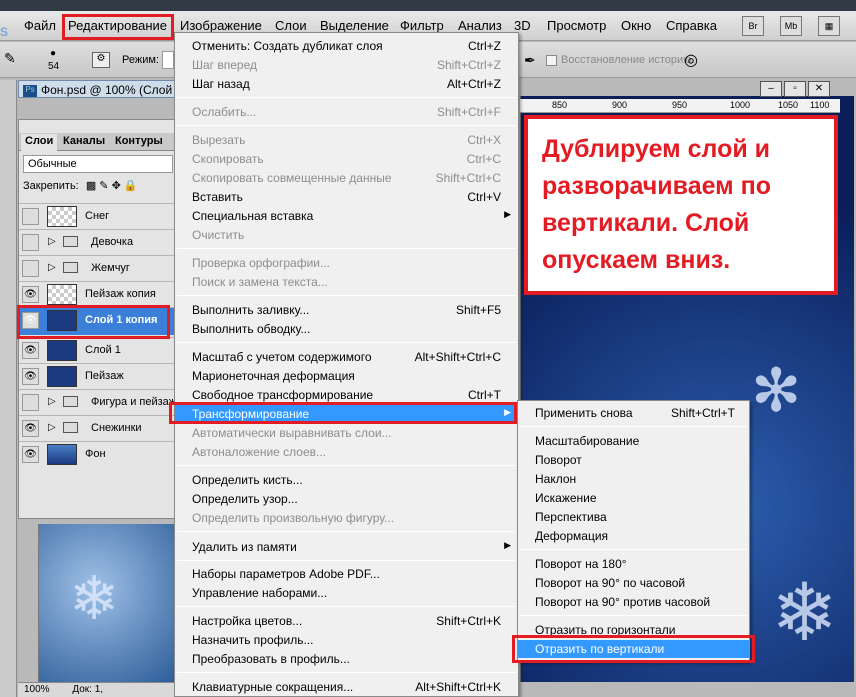 The width and height of the screenshot is (856, 697). I want to click on lock-position-icon: ✥, so click(116, 186).